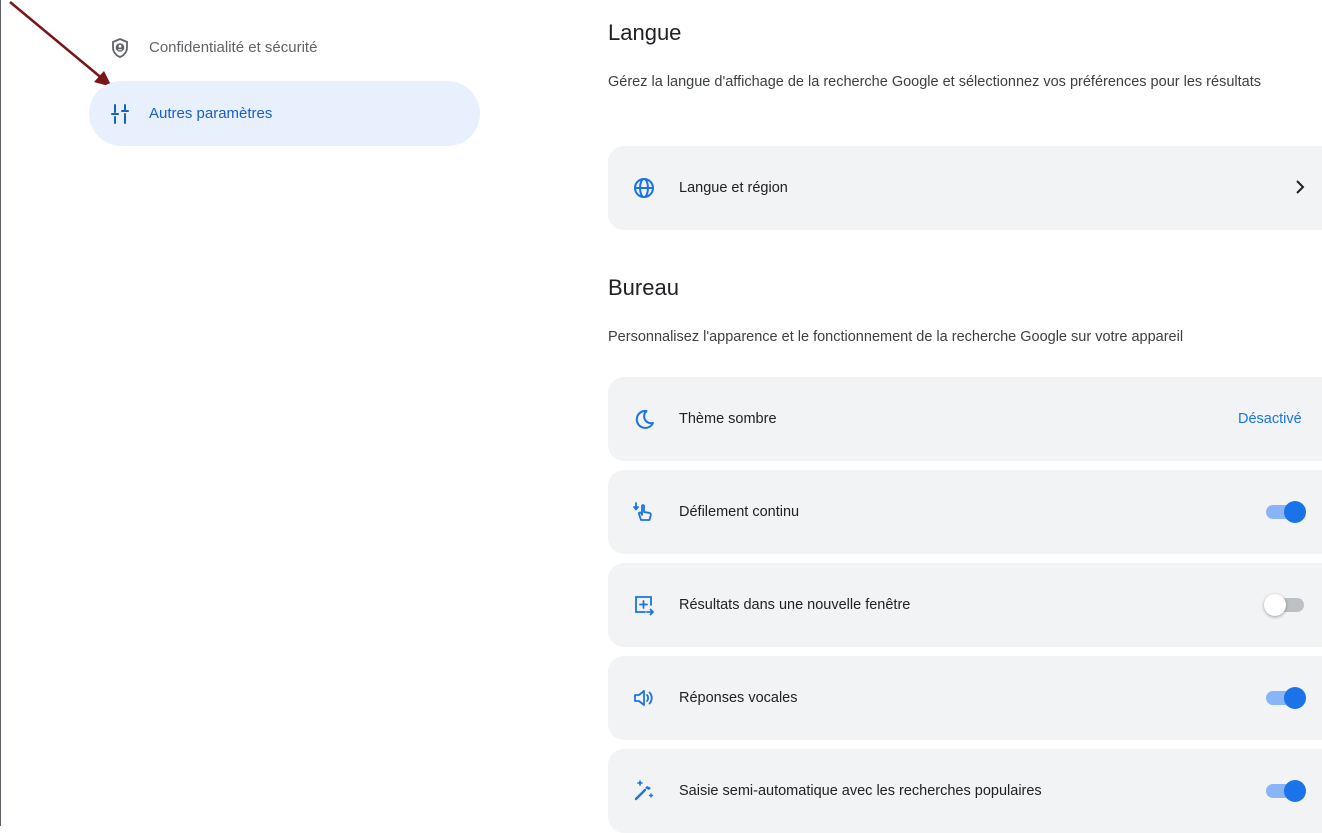  Describe the element at coordinates (644, 698) in the screenshot. I see `speaker-icon` at that location.